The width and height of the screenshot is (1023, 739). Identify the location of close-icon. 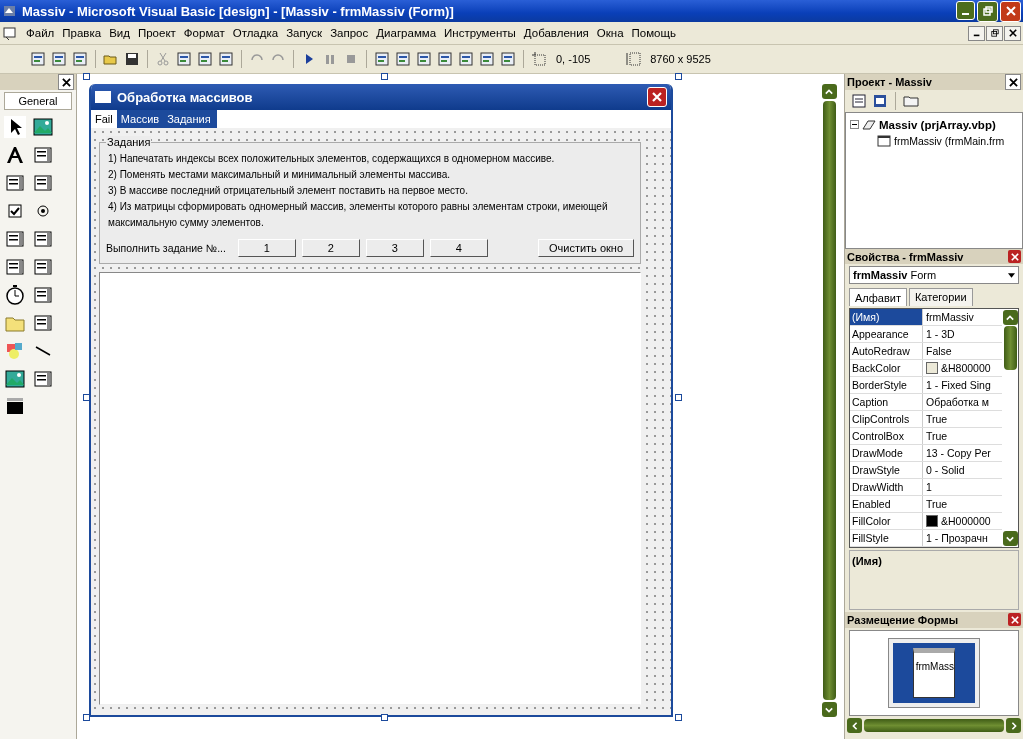
(1013, 82).